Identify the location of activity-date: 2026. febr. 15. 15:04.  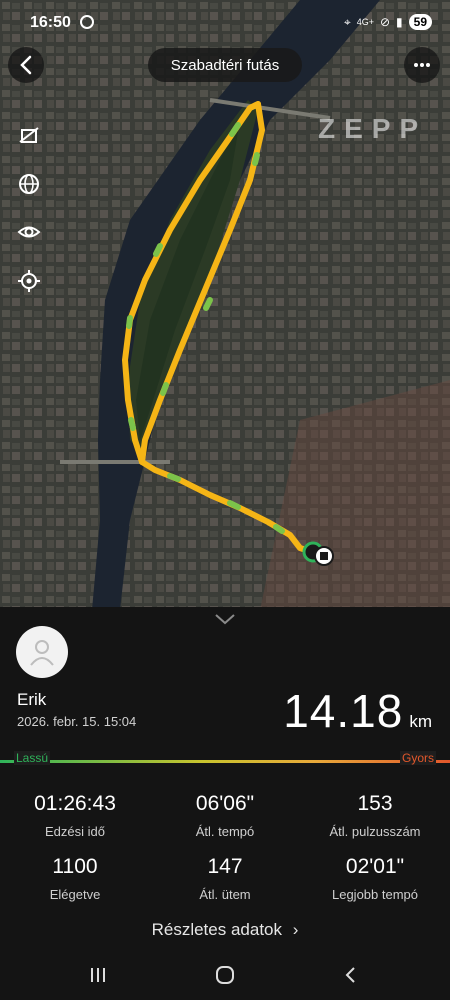
(77, 721).